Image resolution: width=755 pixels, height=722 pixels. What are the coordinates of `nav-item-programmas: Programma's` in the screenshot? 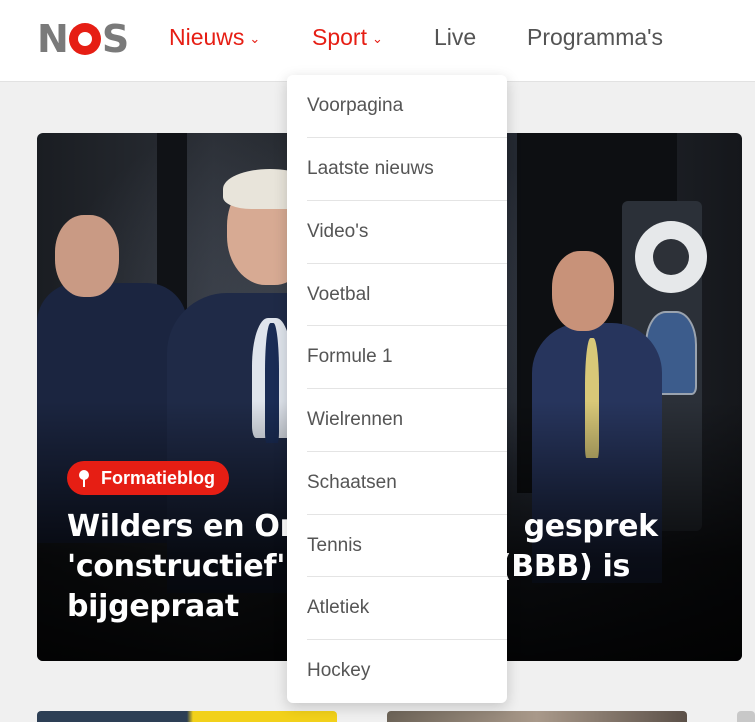 It's located at (595, 37).